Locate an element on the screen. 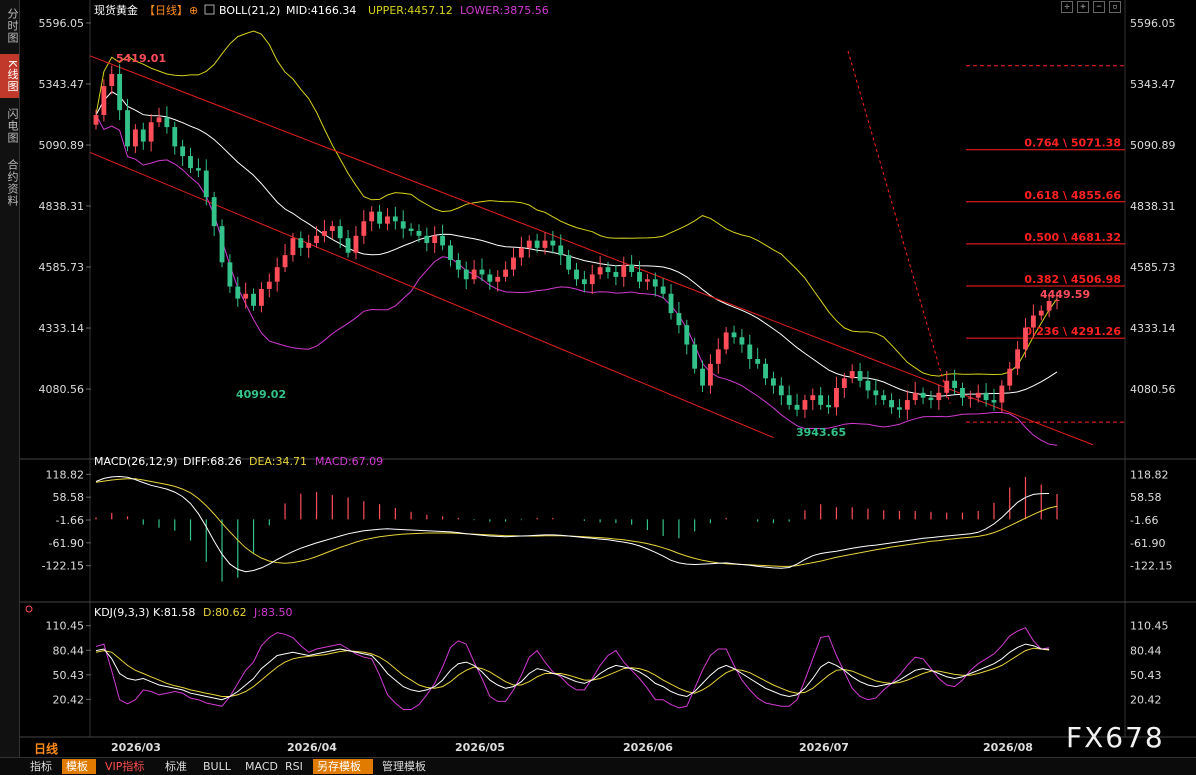 Image resolution: width=1196 pixels, height=775 pixels. boll-name: BOLL(21,2) is located at coordinates (249, 10).